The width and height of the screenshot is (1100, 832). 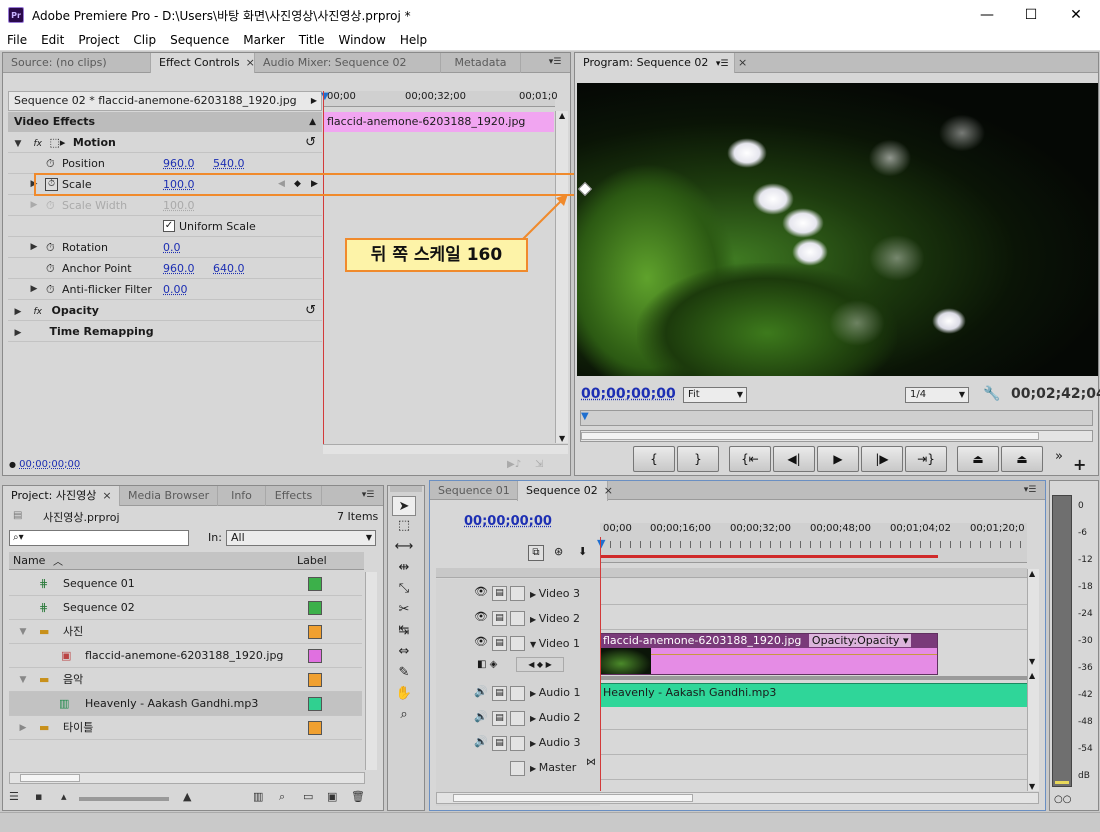 What do you see at coordinates (61, 496) in the screenshot?
I see `tab-project: Project: 사진영상 ×` at bounding box center [61, 496].